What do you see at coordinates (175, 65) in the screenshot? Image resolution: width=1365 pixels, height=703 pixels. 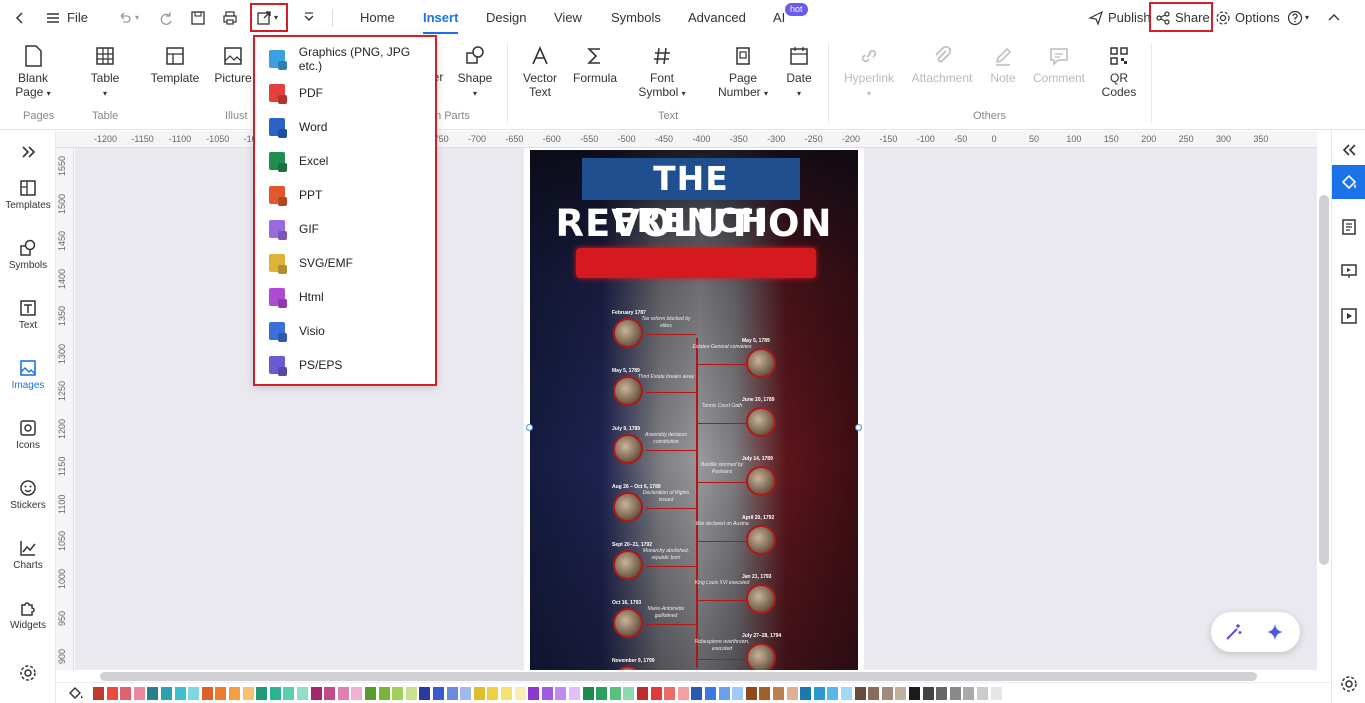 I see `template-button: Template` at bounding box center [175, 65].